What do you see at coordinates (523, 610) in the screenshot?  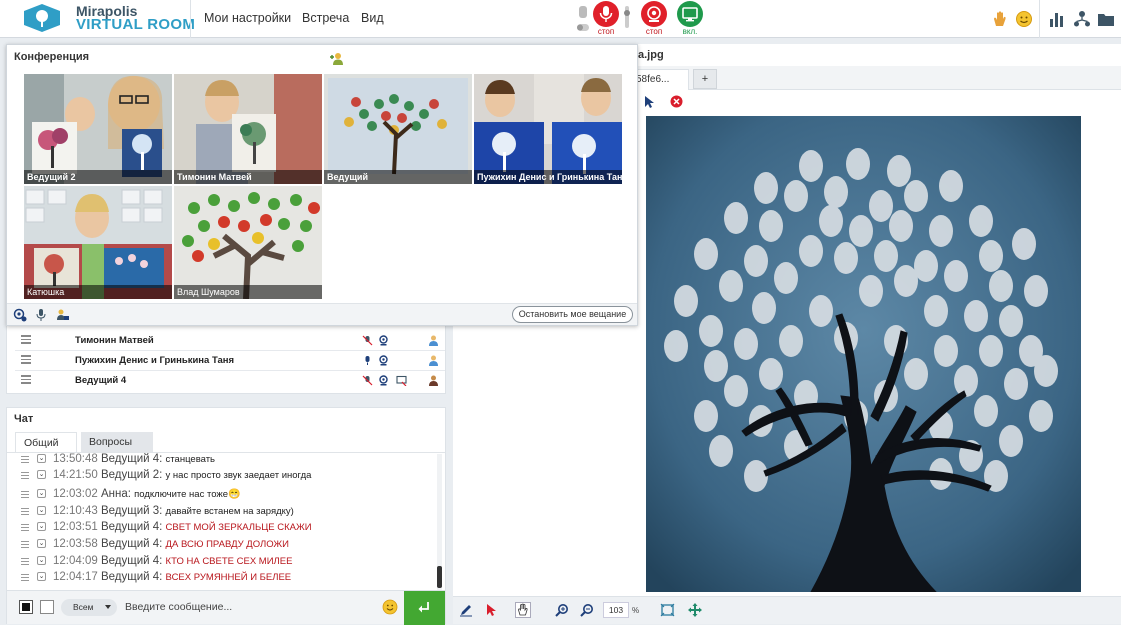 I see `hand-pan-icon` at bounding box center [523, 610].